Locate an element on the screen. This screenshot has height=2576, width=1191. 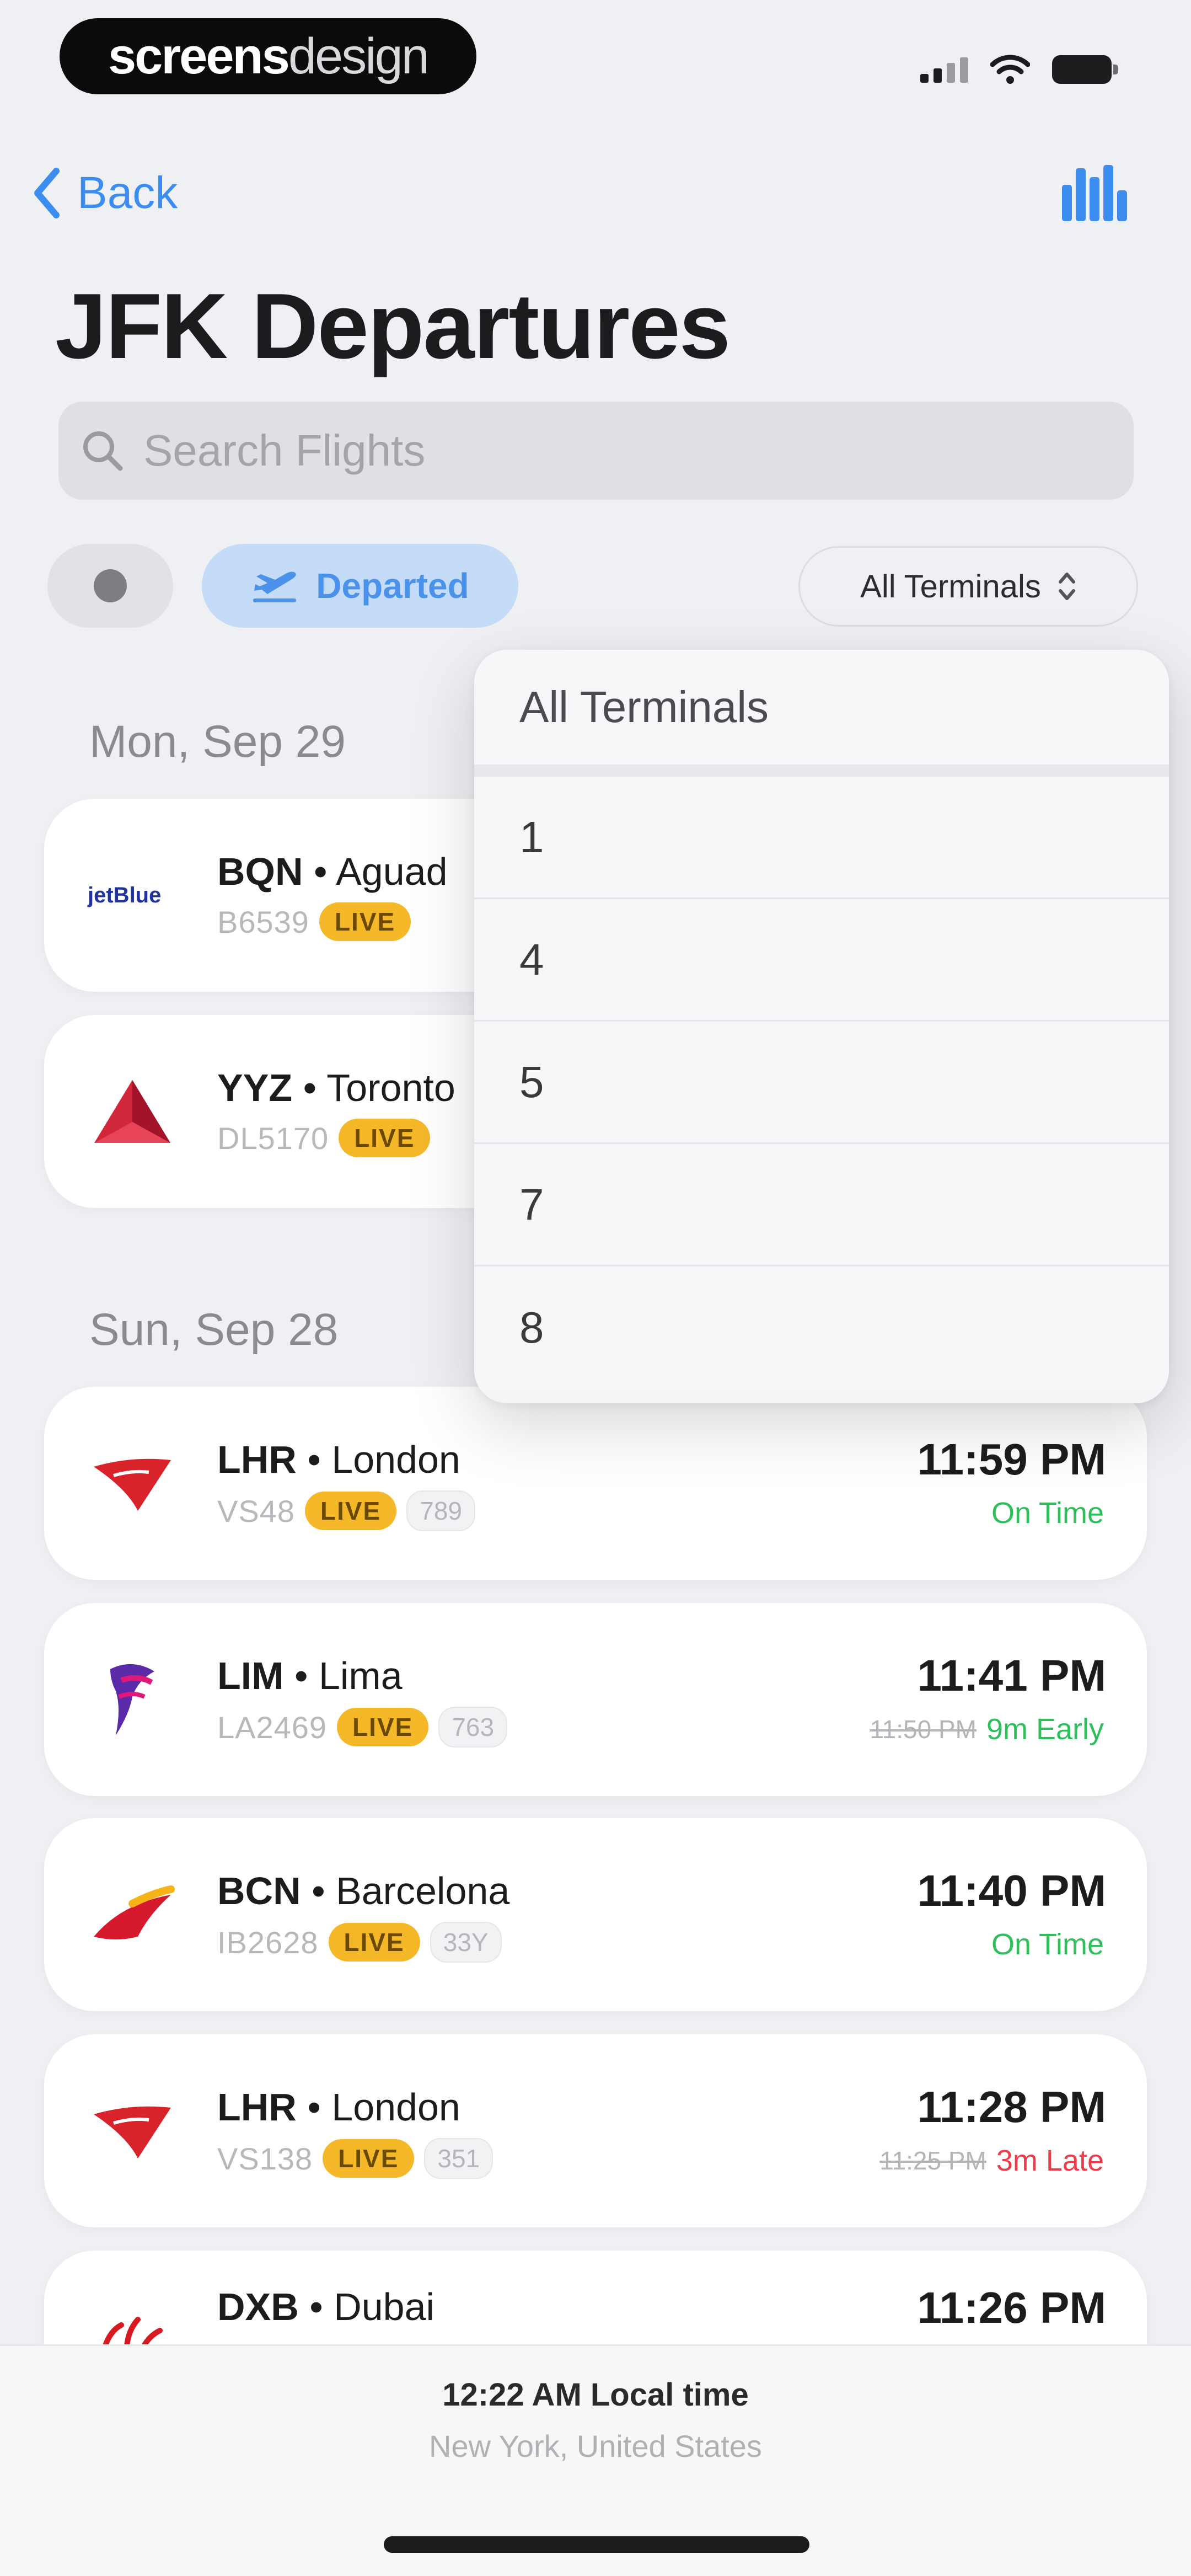
date-header: Sun, Sep 28 is located at coordinates (214, 1330).